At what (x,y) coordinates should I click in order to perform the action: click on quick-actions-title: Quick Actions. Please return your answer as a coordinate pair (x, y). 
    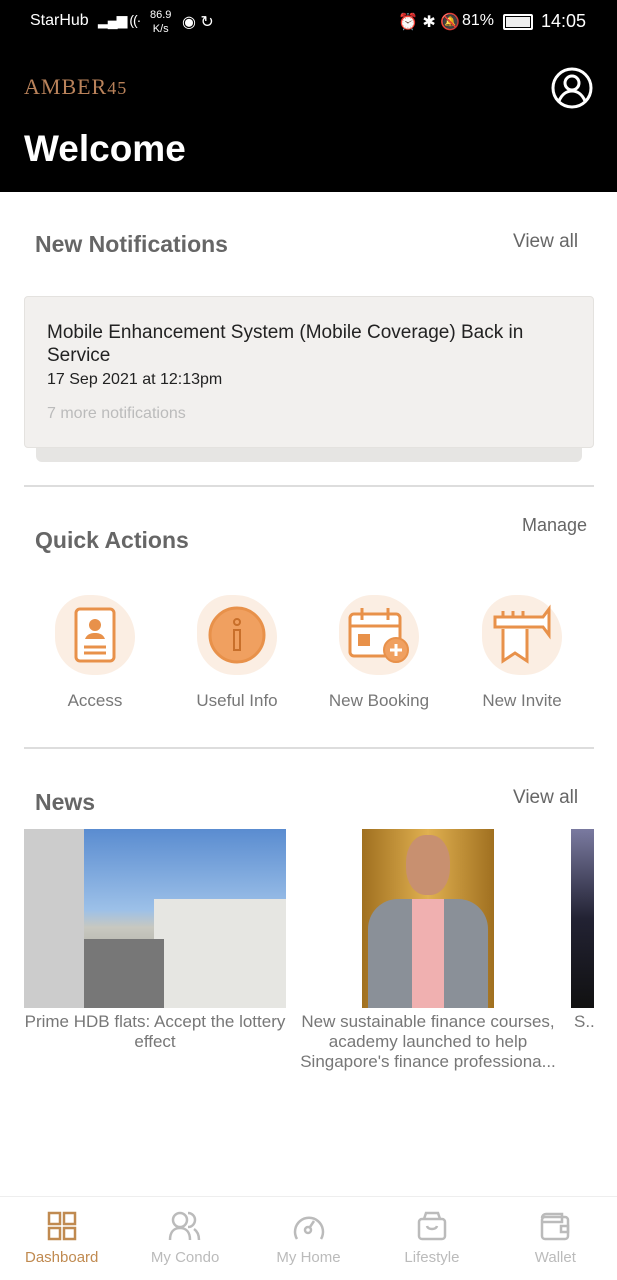
    Looking at the image, I should click on (112, 540).